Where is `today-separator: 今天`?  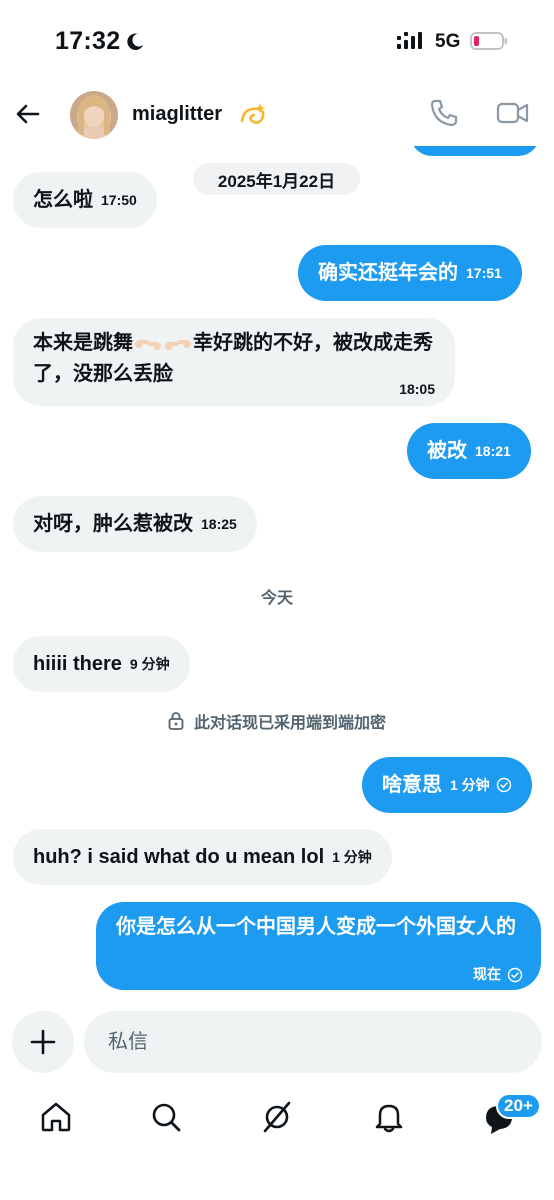
today-separator: 今天 is located at coordinates (276, 598).